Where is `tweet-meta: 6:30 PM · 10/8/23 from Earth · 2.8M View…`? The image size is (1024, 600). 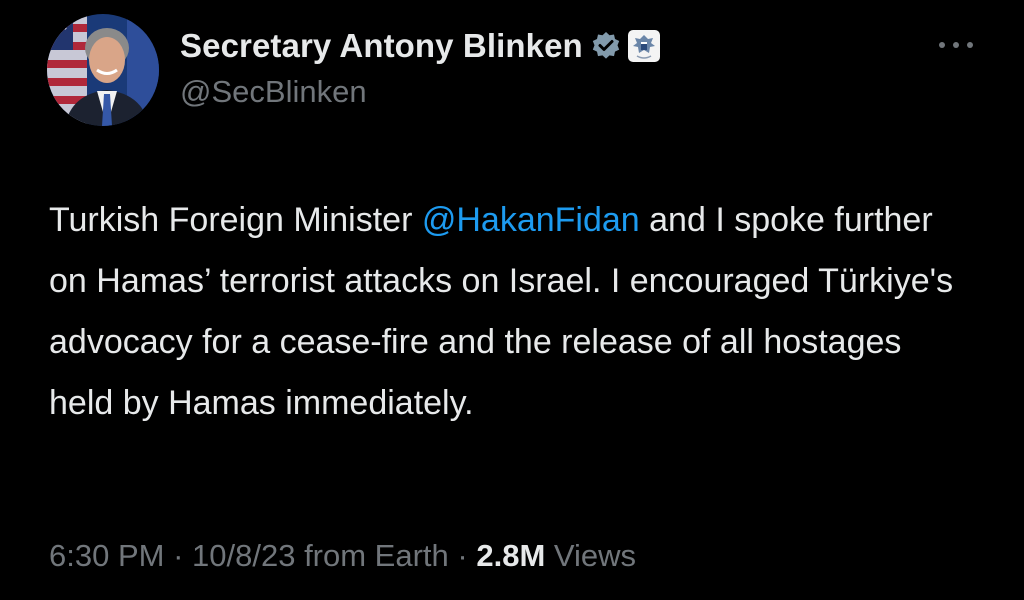 tweet-meta: 6:30 PM · 10/8/23 from Earth · 2.8M View… is located at coordinates (342, 556).